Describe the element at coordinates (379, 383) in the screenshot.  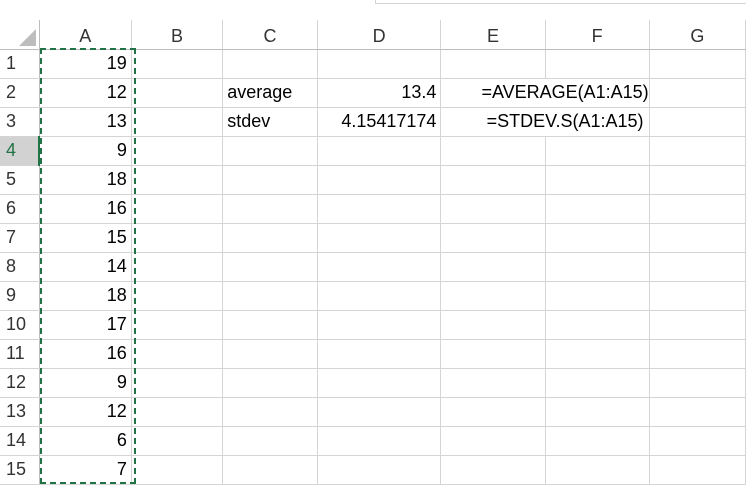
I see `cell-d12` at that location.